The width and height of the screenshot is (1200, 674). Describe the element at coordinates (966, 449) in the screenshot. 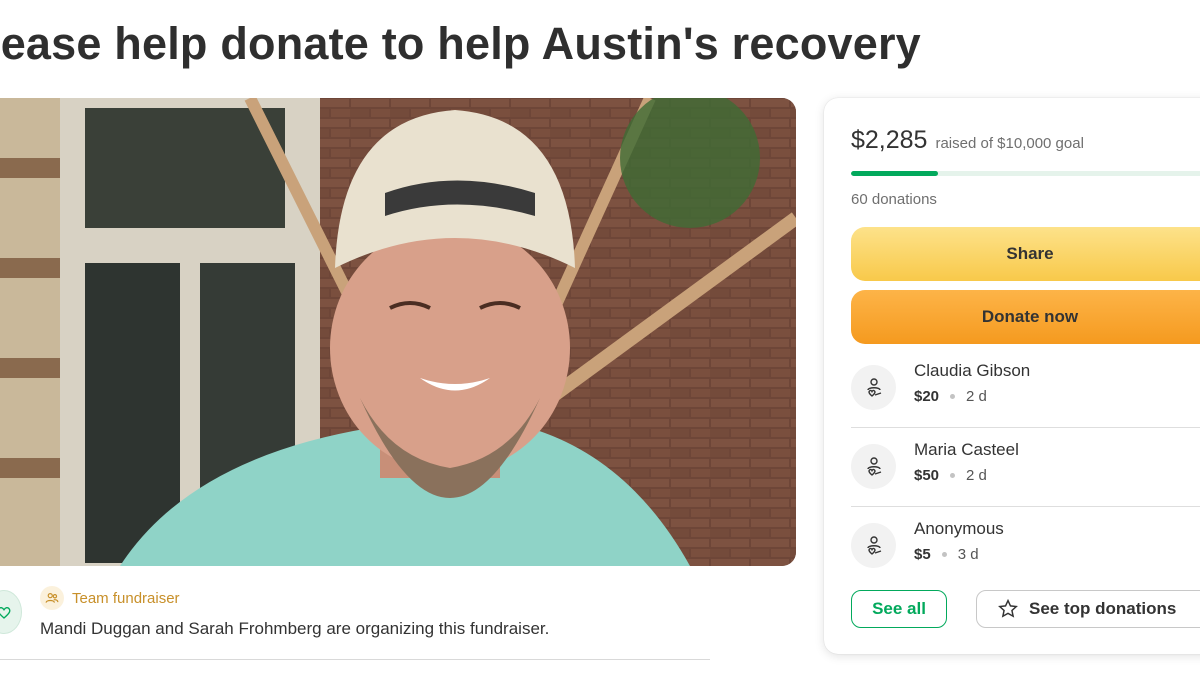

I see `donor-name: Maria Casteel` at that location.